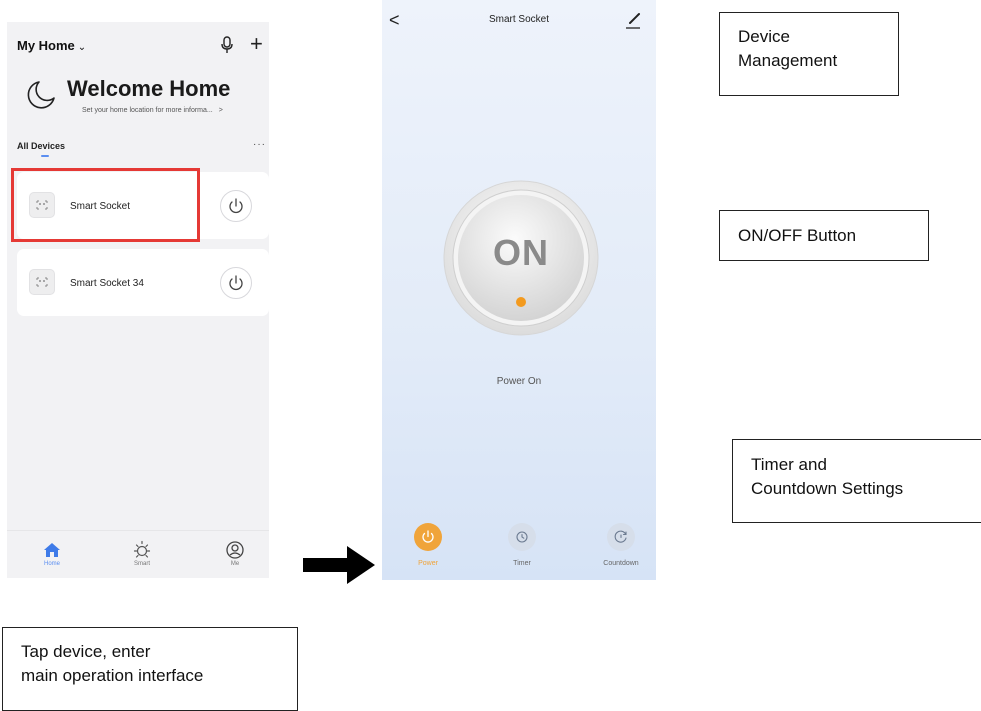 Image resolution: width=981 pixels, height=711 pixels. I want to click on callout-line: main operation interface, so click(112, 675).